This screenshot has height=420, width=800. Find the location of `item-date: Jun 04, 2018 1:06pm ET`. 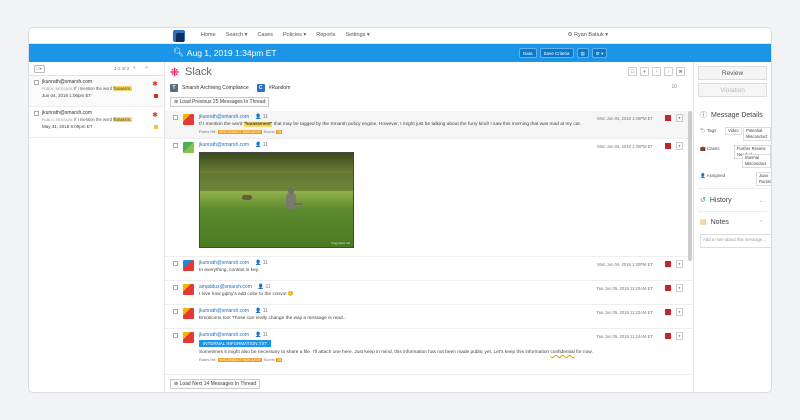

item-date: Jun 04, 2018 1:06pm ET is located at coordinates (67, 95).